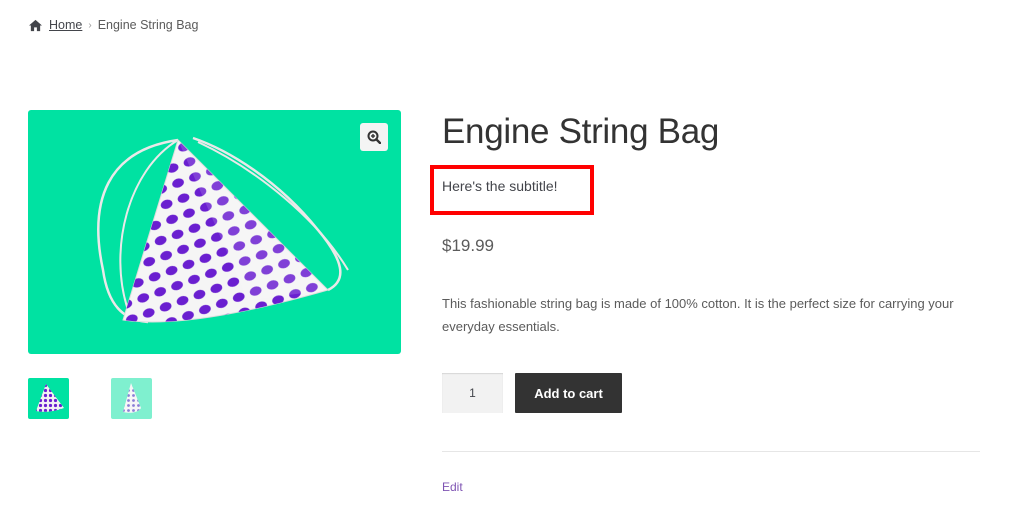 The image size is (1024, 527). I want to click on drawstring-bag-thumbnail-alt, so click(132, 398).